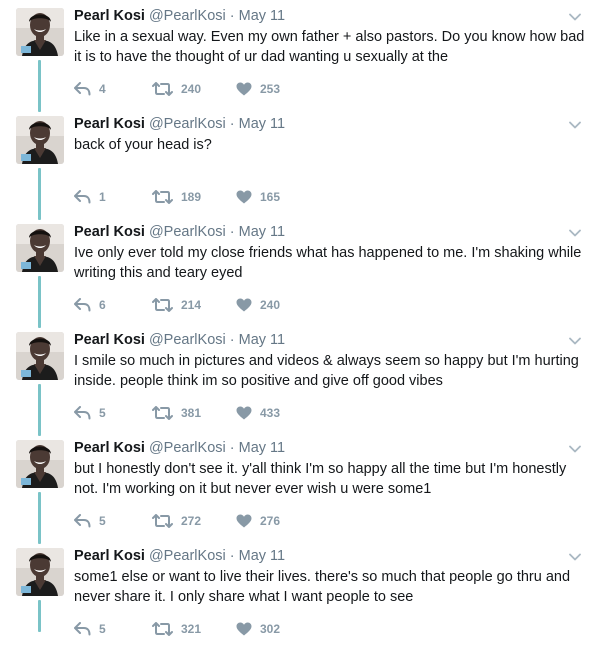 The image size is (616, 652). I want to click on reply-button: 6, so click(90, 305).